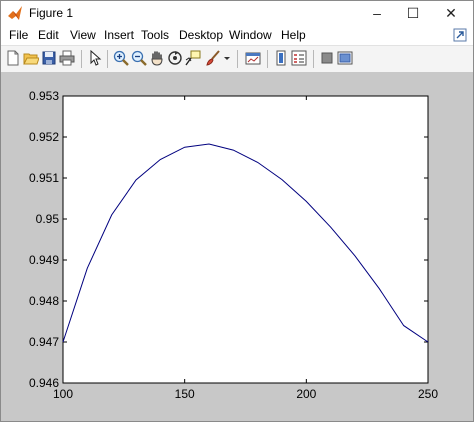 The width and height of the screenshot is (474, 422). What do you see at coordinates (306, 394) in the screenshot?
I see `x-tick-label: 200` at bounding box center [306, 394].